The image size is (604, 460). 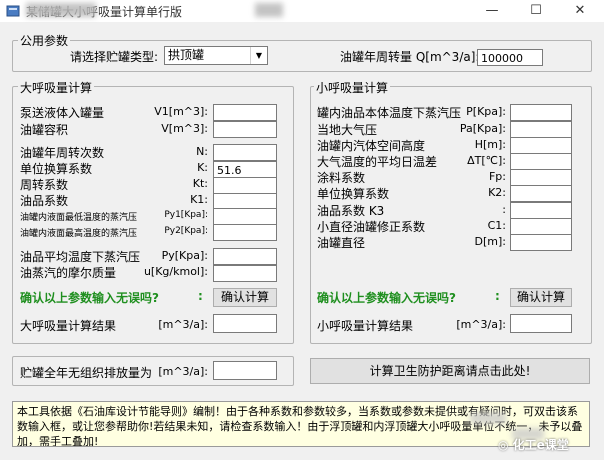 I want to click on annual-emission-output, so click(x=245, y=370).